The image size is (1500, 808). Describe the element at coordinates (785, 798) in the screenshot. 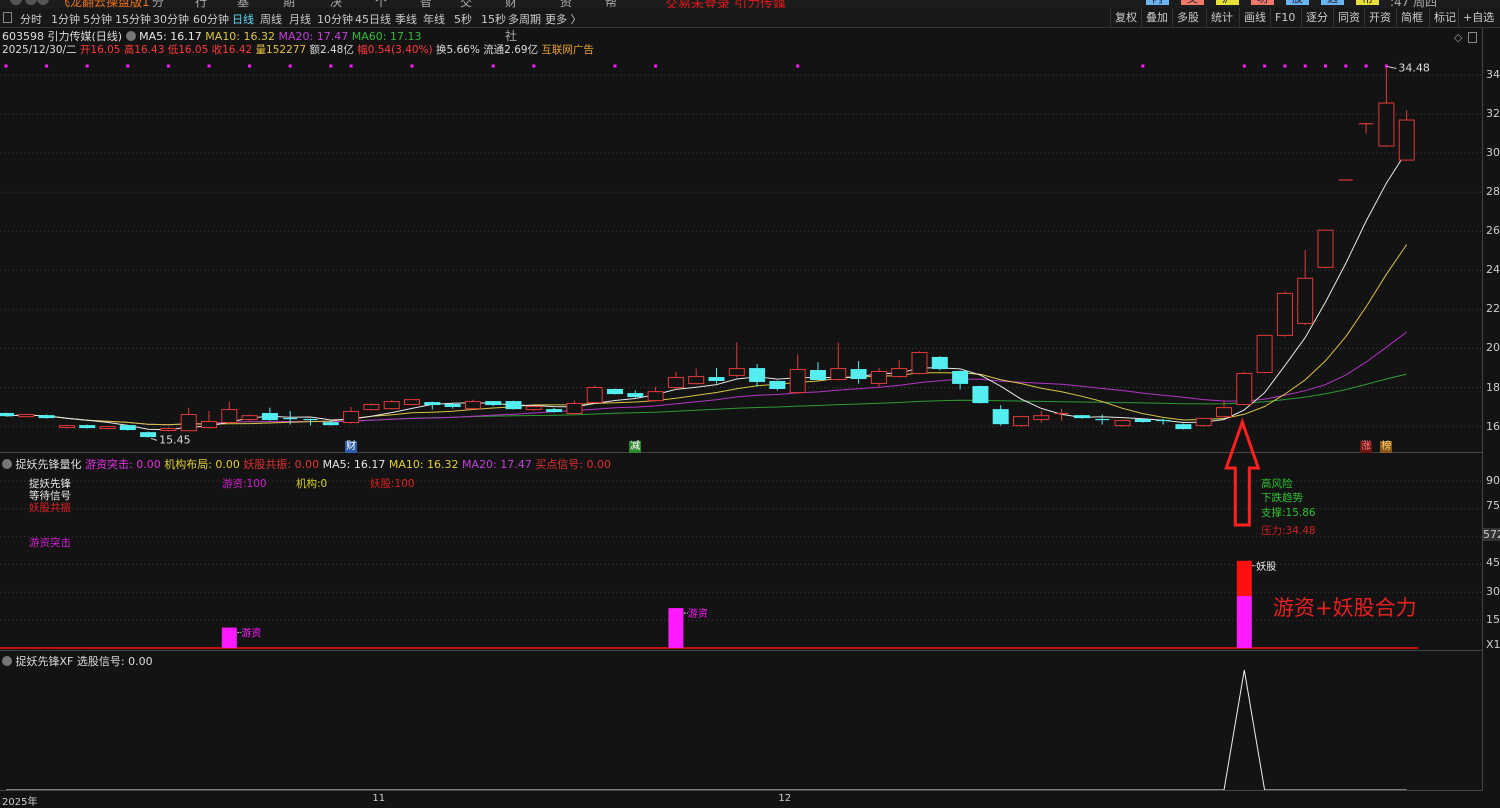

I see `time-tick-label: 12` at that location.